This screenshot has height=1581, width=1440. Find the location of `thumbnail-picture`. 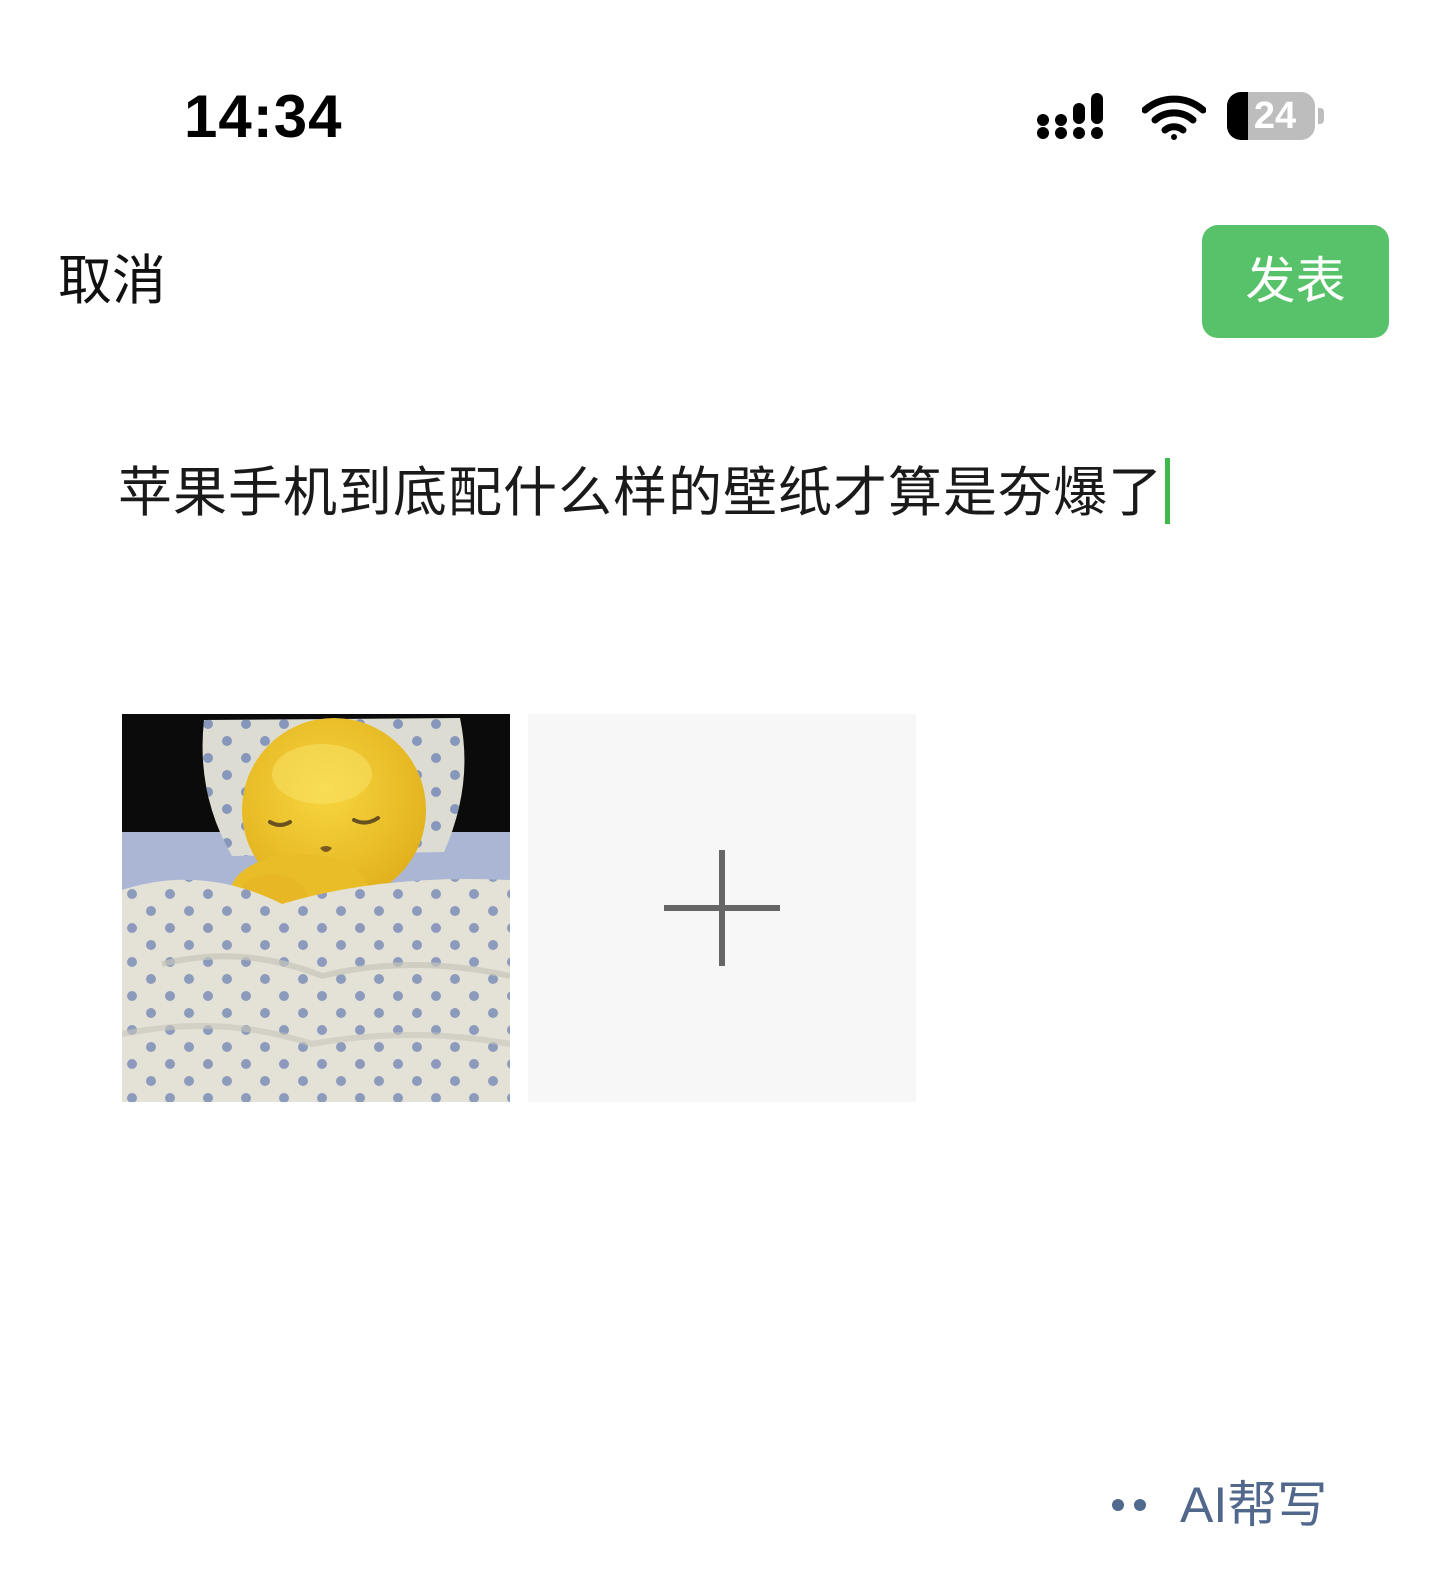

thumbnail-picture is located at coordinates (316, 908).